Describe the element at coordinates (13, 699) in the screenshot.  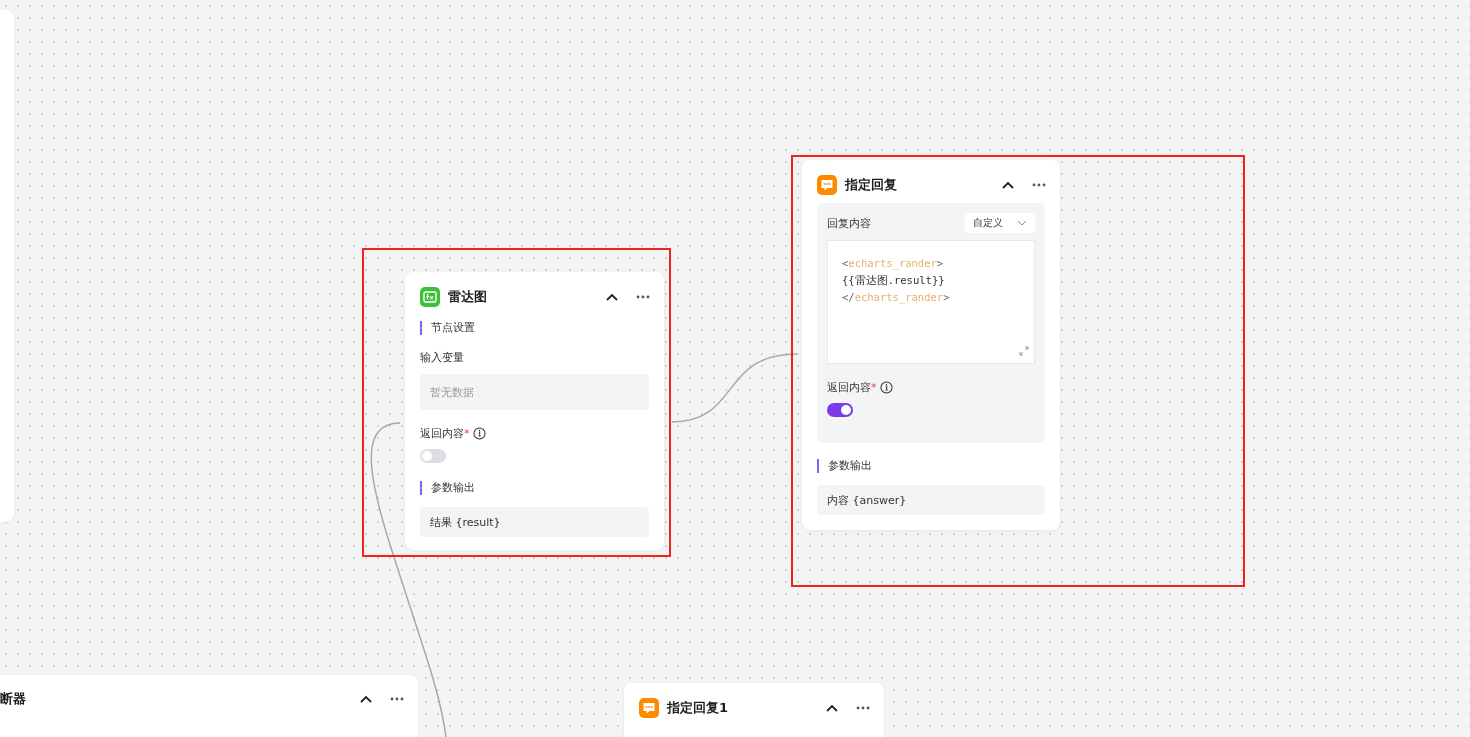
I see `node-title: 断器` at that location.